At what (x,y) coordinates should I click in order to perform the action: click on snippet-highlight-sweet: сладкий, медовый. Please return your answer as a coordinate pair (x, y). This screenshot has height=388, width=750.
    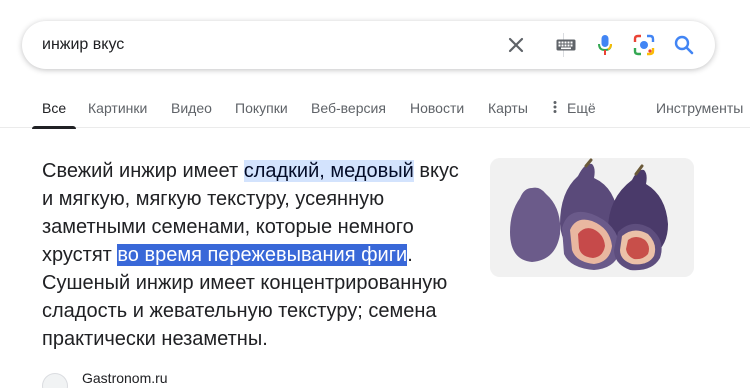
    Looking at the image, I should click on (328, 171).